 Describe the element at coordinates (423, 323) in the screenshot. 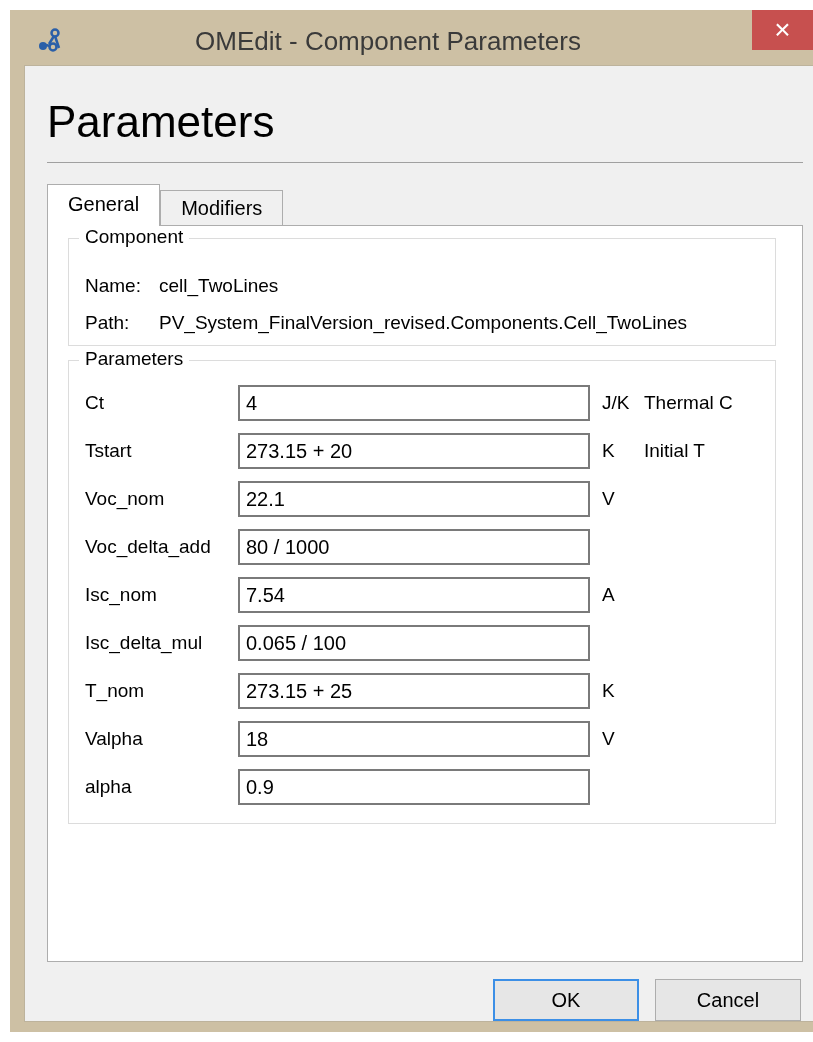

I see `field-value: PV_System_FinalVersion_revised.Components.Cell_TwoLines` at that location.